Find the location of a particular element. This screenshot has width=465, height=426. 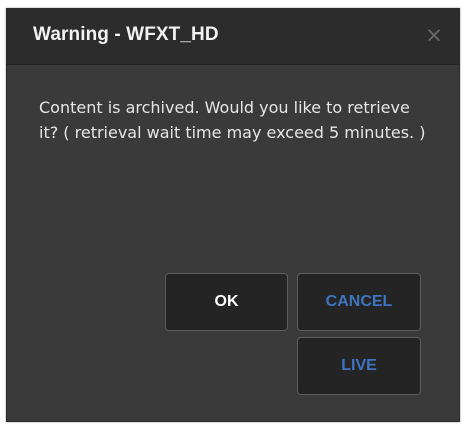

live-button: LIVE is located at coordinates (359, 366).